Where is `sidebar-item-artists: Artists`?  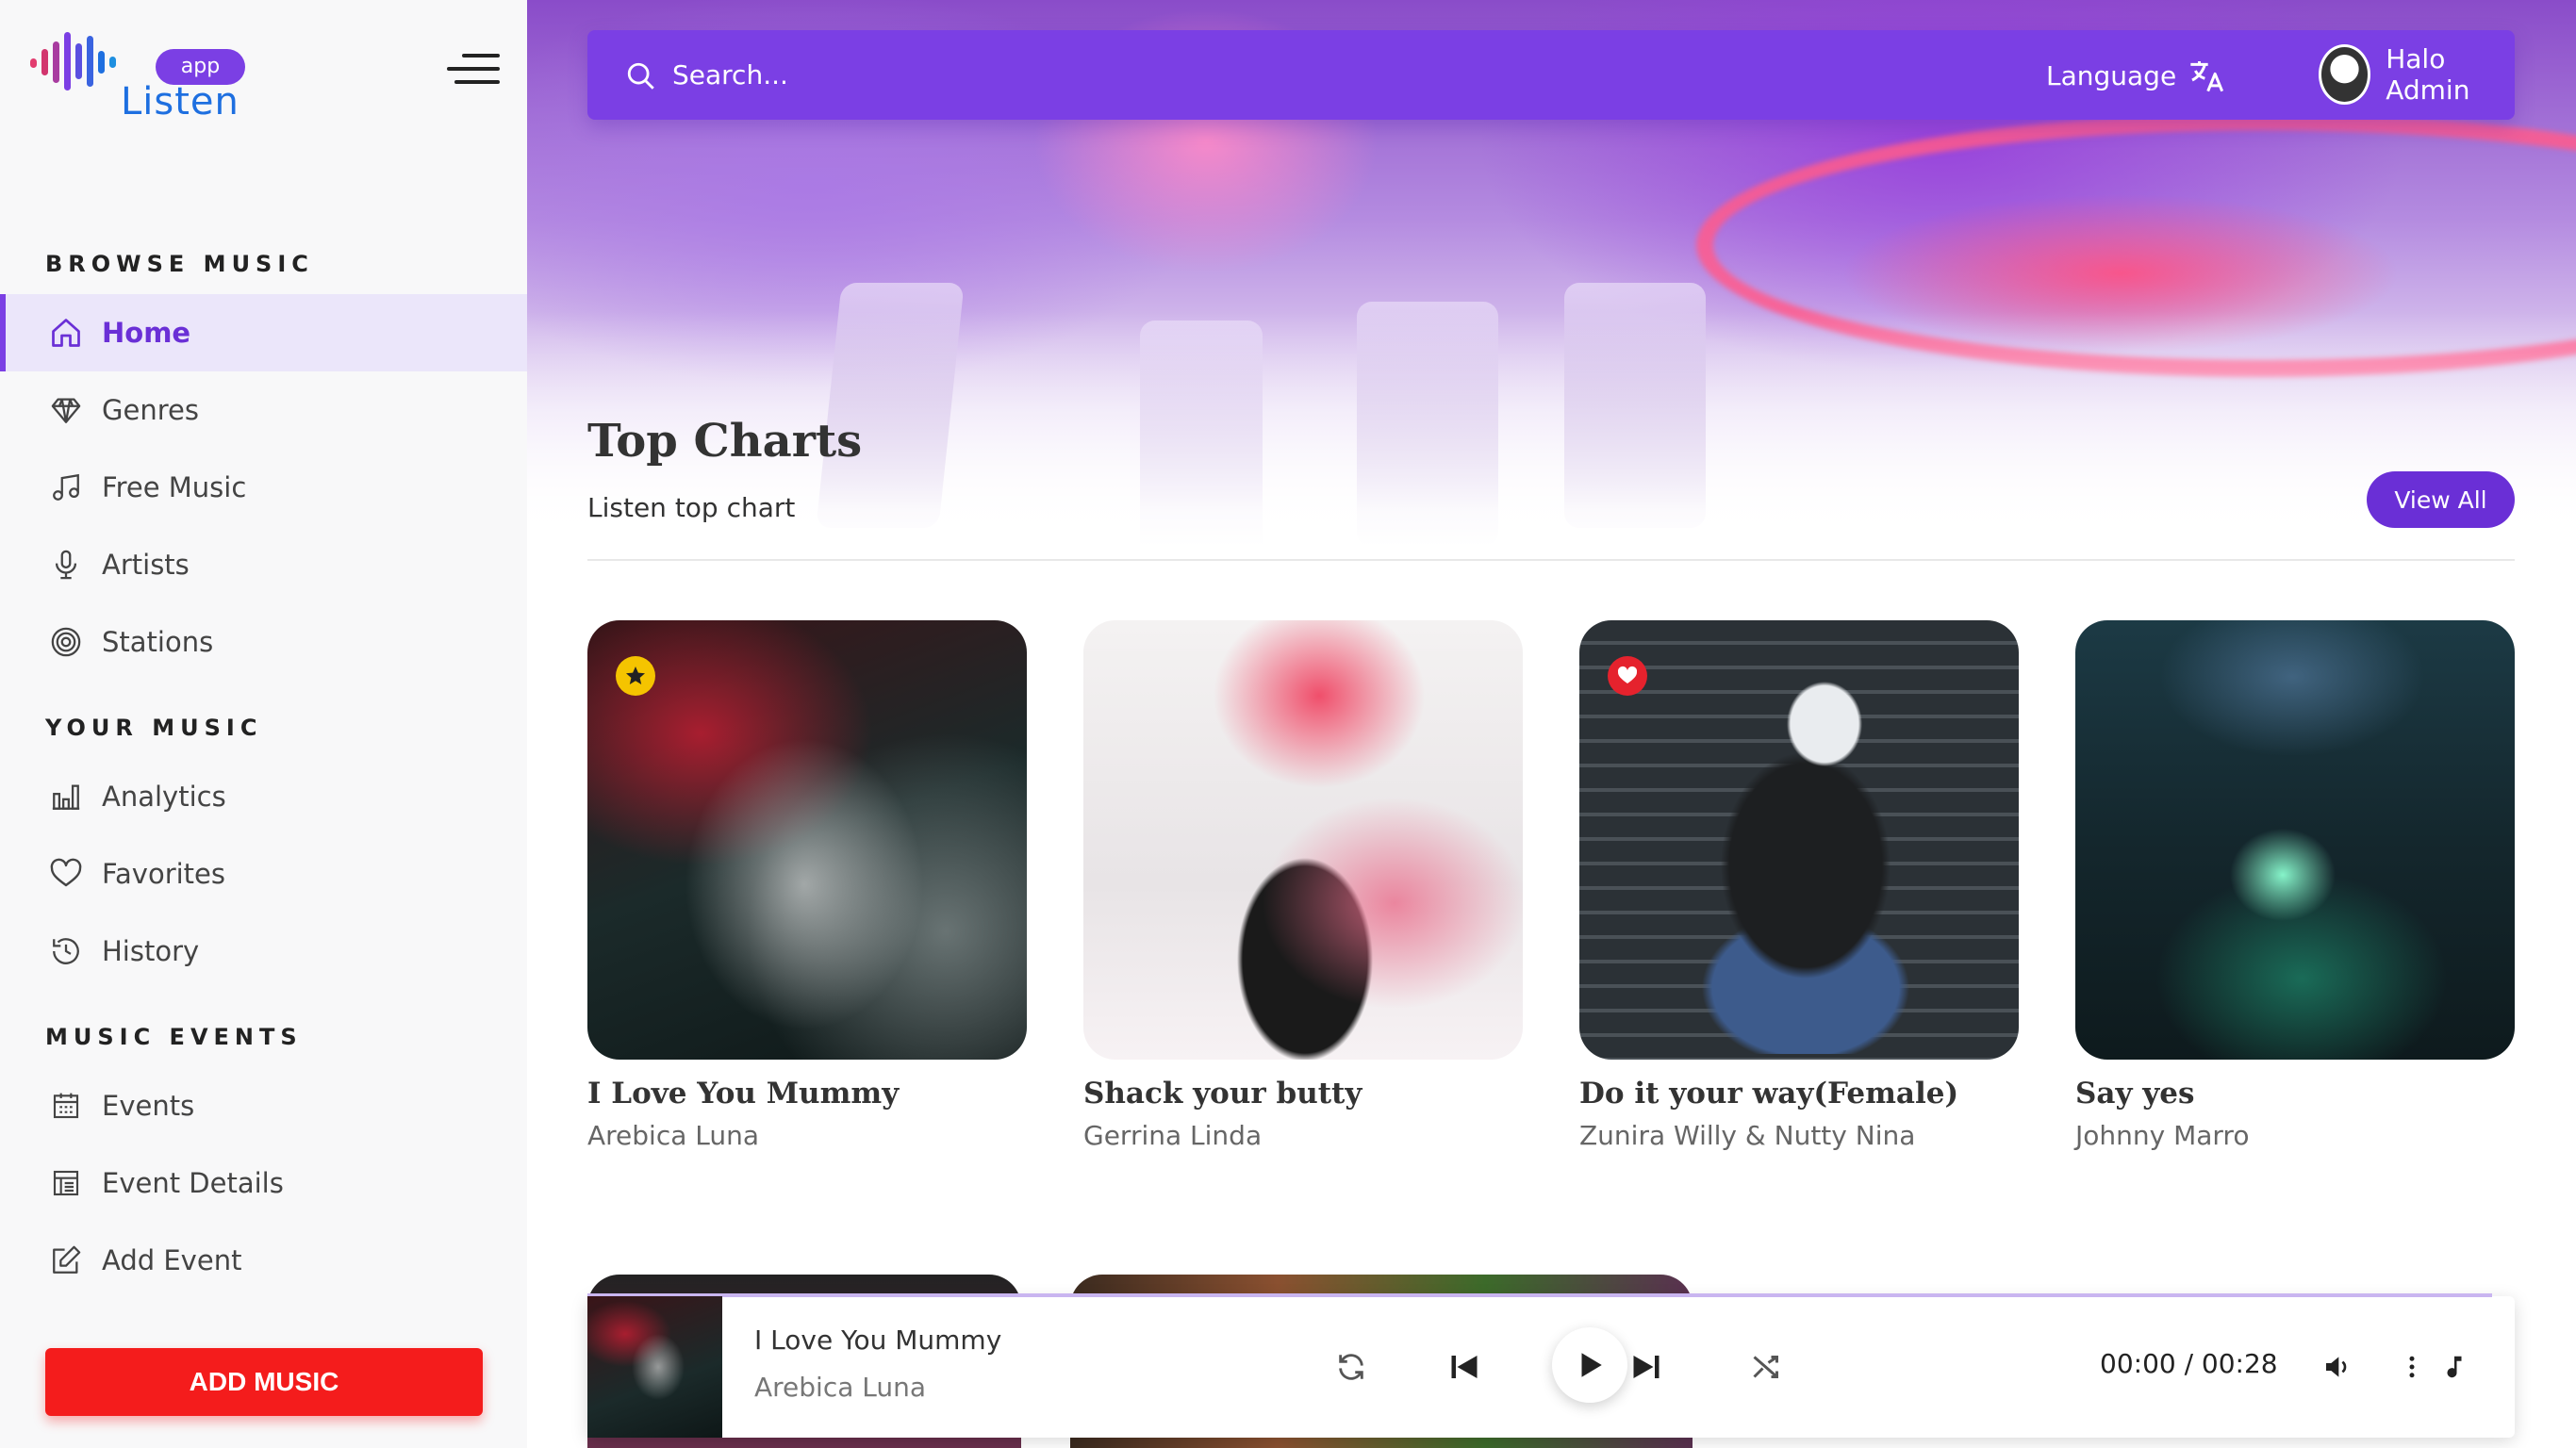
sidebar-item-artists: Artists is located at coordinates (263, 564).